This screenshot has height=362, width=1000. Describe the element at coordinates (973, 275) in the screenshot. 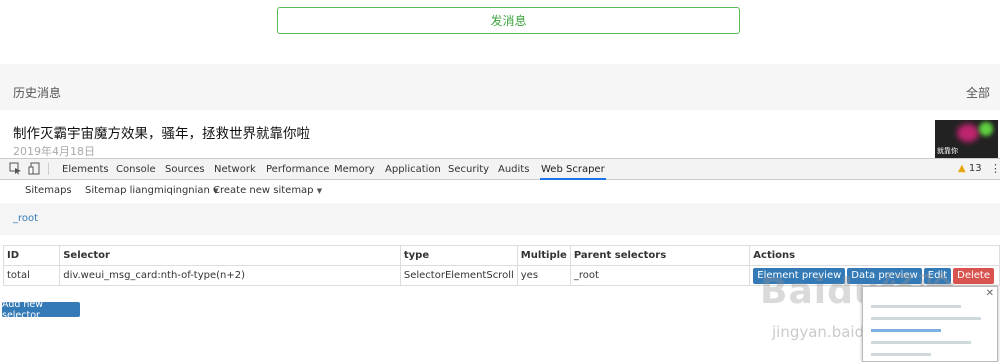

I see `delete-button: Delete` at that location.